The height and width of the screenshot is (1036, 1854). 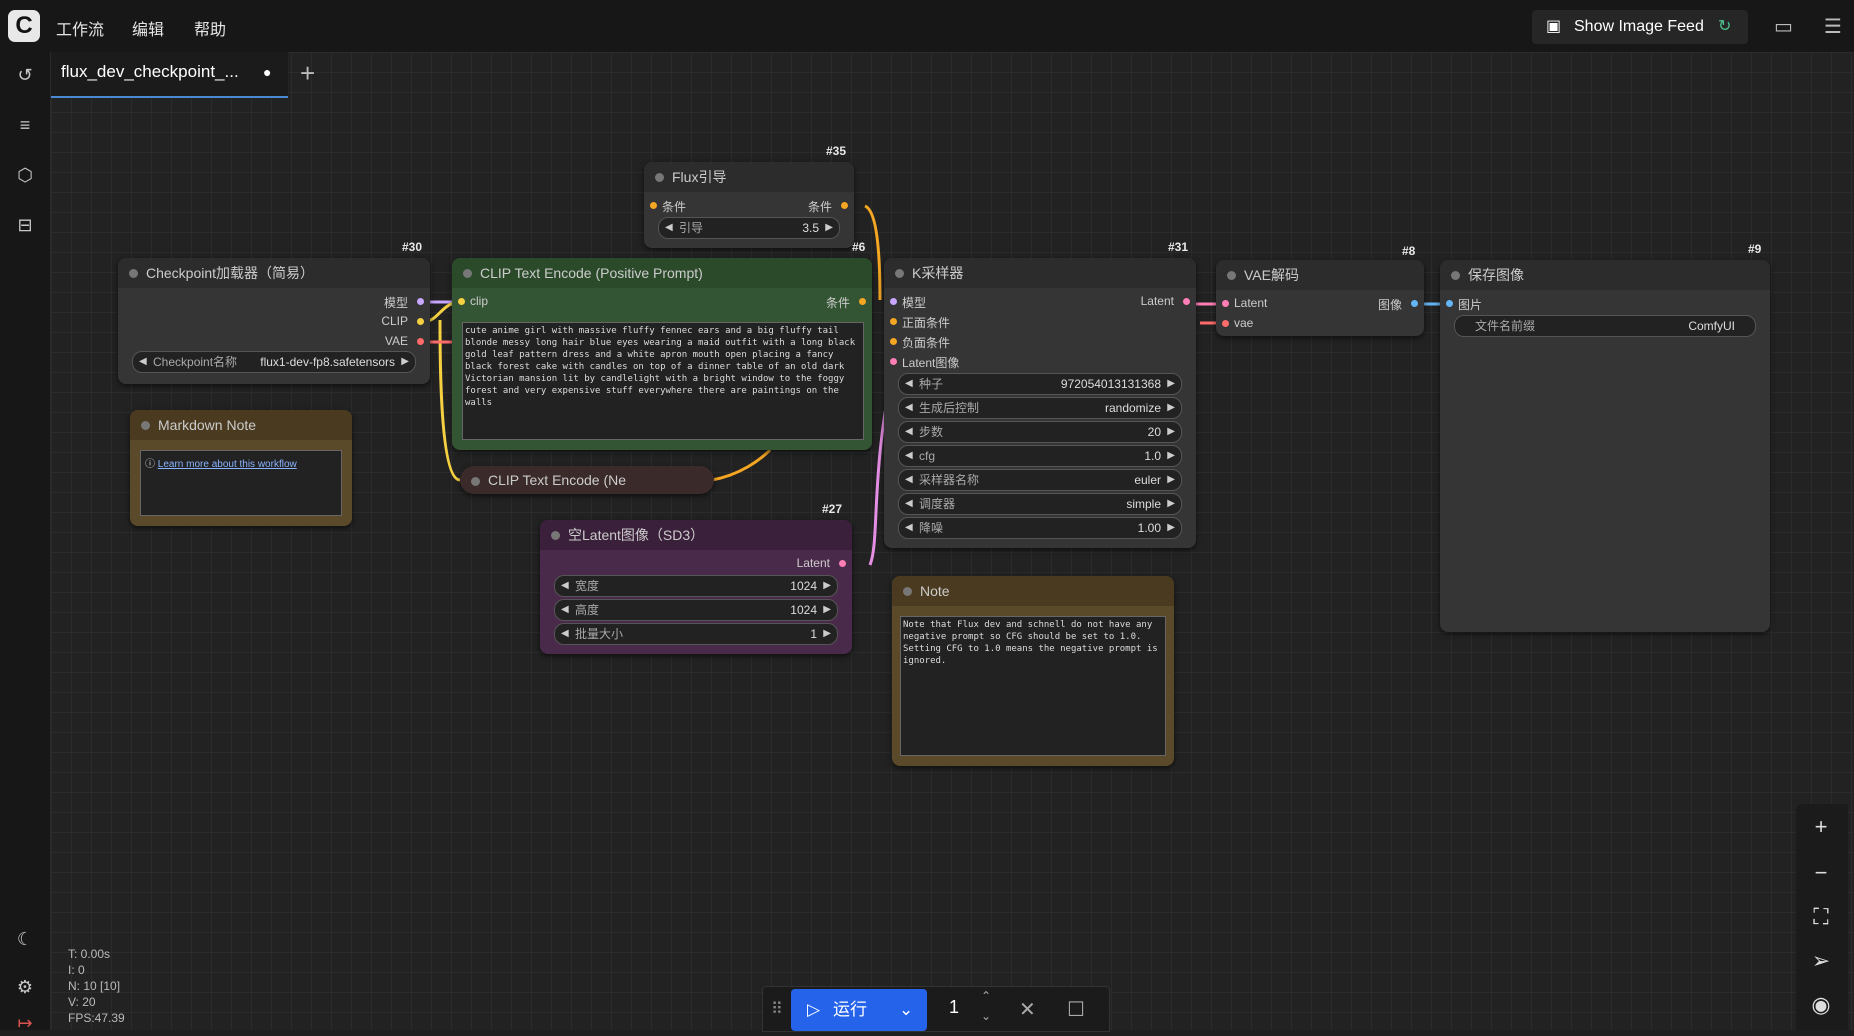 What do you see at coordinates (1640, 27) in the screenshot?
I see `show-image-feed-button: ▣ Show Image Feed ↻` at bounding box center [1640, 27].